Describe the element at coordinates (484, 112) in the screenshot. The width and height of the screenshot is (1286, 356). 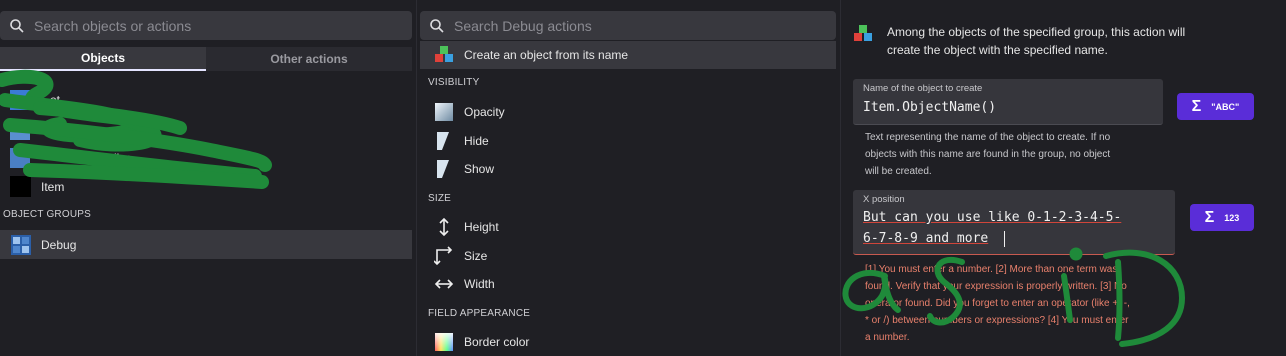
I see `action-label: Opacity` at that location.